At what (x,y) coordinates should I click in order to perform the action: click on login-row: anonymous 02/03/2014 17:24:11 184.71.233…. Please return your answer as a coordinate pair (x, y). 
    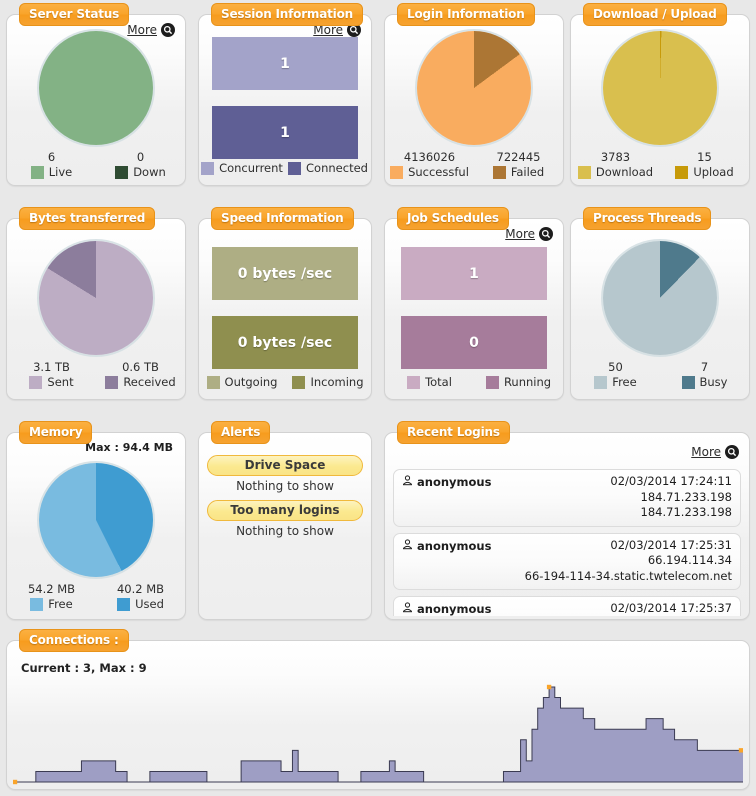
    Looking at the image, I should click on (567, 498).